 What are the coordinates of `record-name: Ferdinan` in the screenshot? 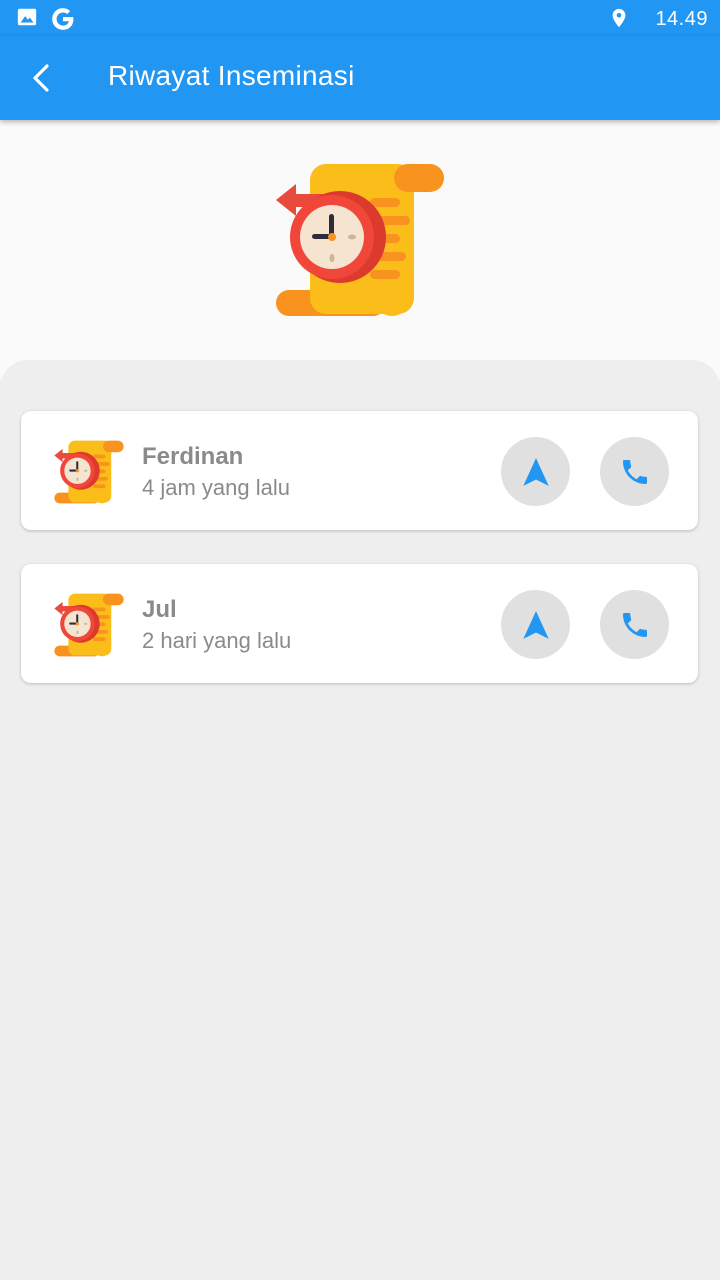 It's located at (193, 456).